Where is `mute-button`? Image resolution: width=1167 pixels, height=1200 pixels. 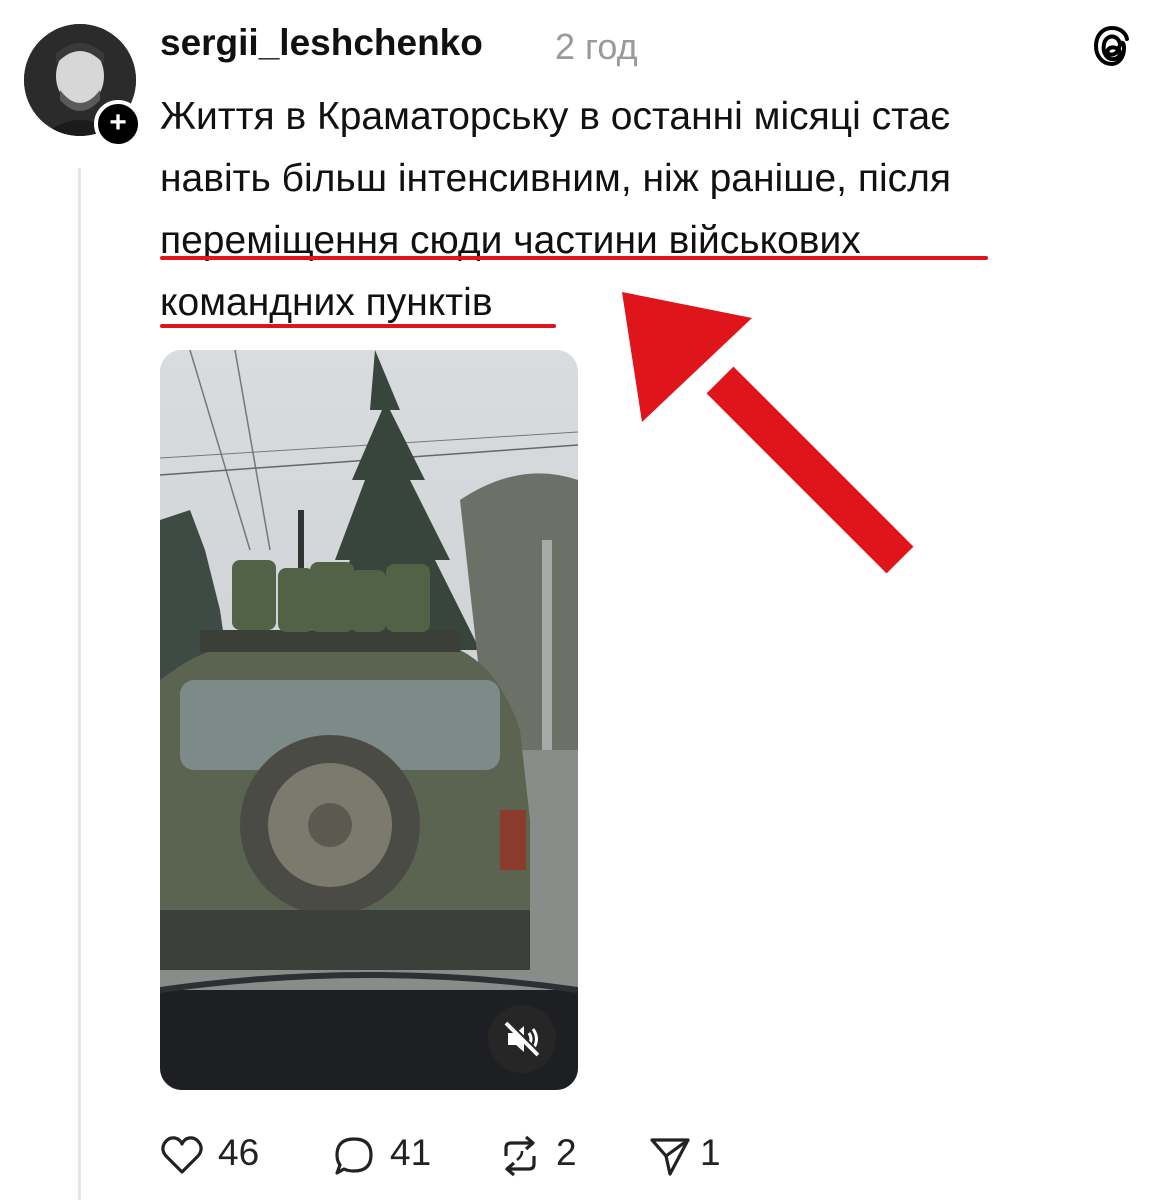
mute-button is located at coordinates (522, 1039).